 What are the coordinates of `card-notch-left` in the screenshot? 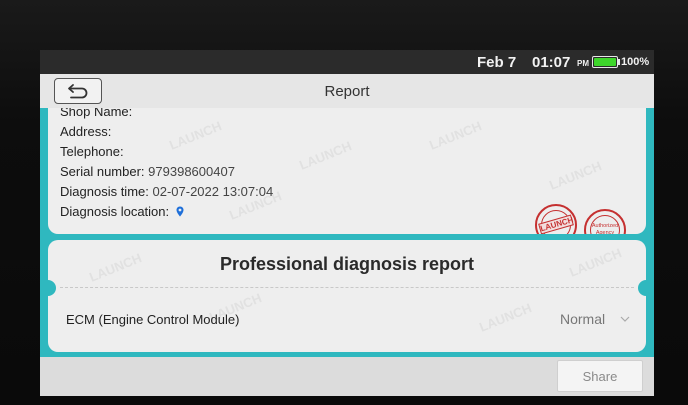 It's located at (52, 288).